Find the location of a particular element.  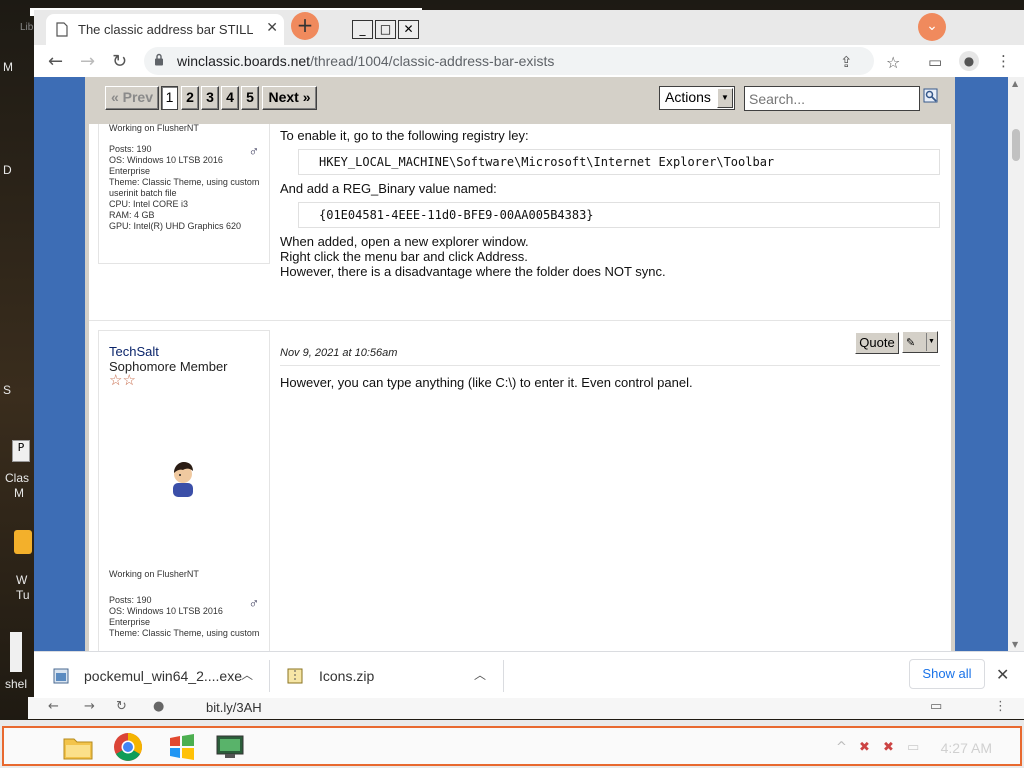

prev-page-button: « Prev is located at coordinates (132, 98).